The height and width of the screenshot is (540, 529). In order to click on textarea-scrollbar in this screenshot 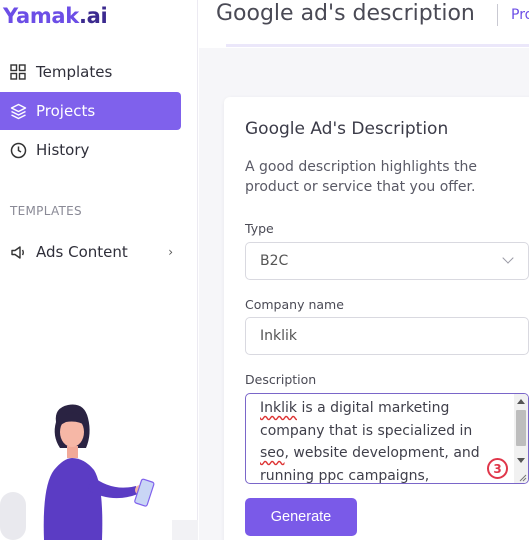, I will do `click(521, 438)`.